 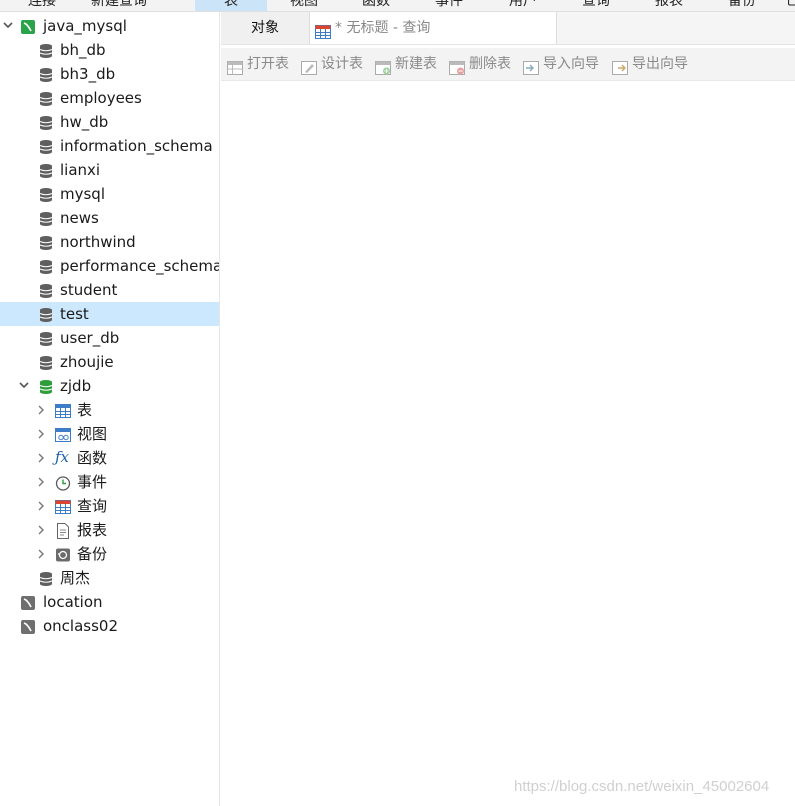 What do you see at coordinates (109, 506) in the screenshot?
I see `tree-folder-queries: 查询` at bounding box center [109, 506].